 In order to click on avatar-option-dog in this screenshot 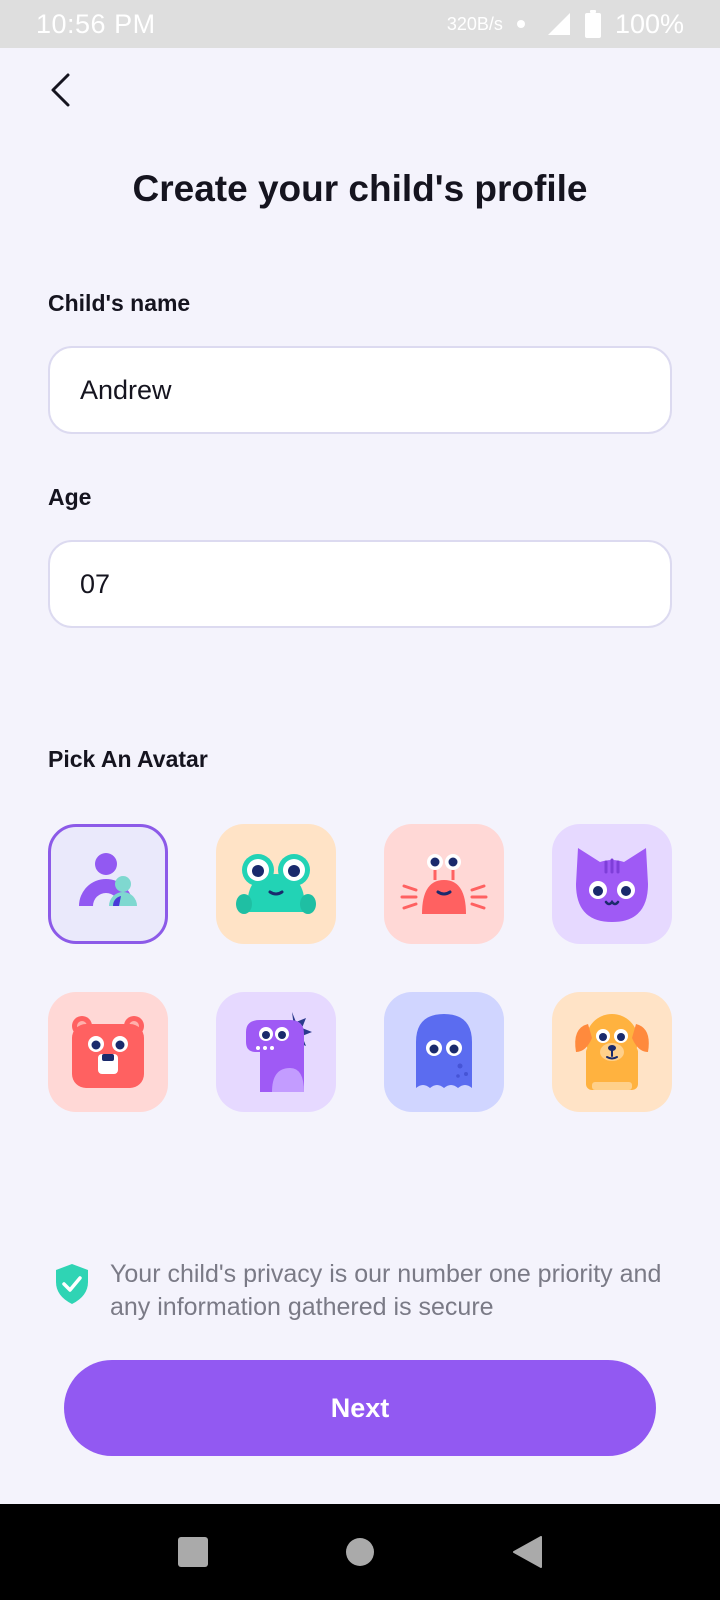, I will do `click(612, 1052)`.